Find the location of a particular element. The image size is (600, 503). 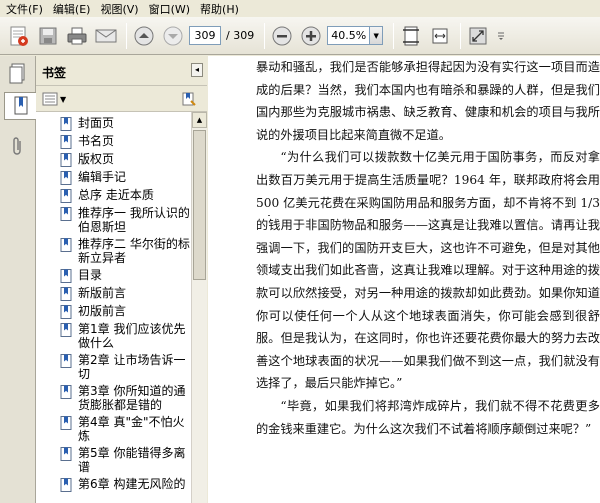

bookmark-item: 第3章 你所知道的通货膨胀都是错的 is located at coordinates (113, 398).